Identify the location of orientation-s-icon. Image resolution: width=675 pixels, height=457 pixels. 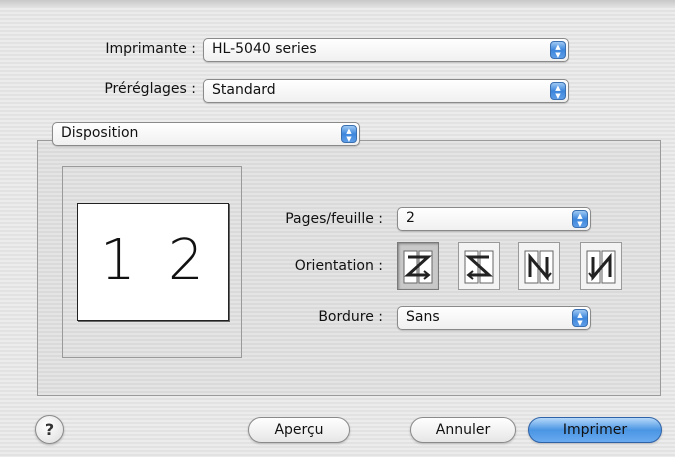
(479, 267).